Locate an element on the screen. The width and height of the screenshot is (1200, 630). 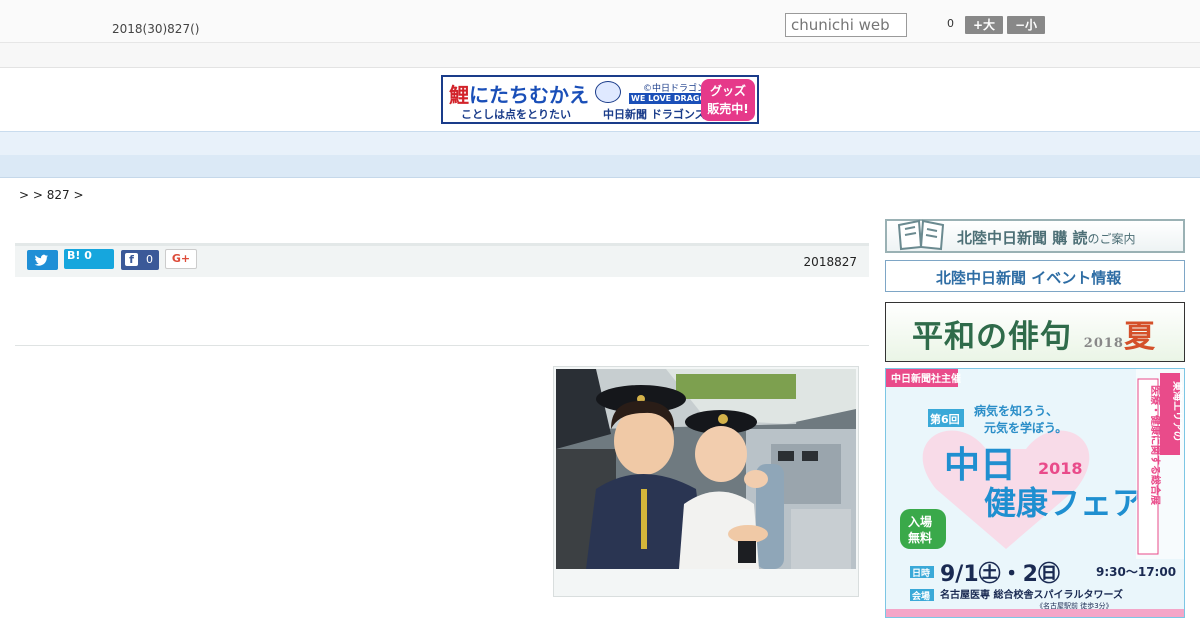
article-photo is located at coordinates (706, 469).